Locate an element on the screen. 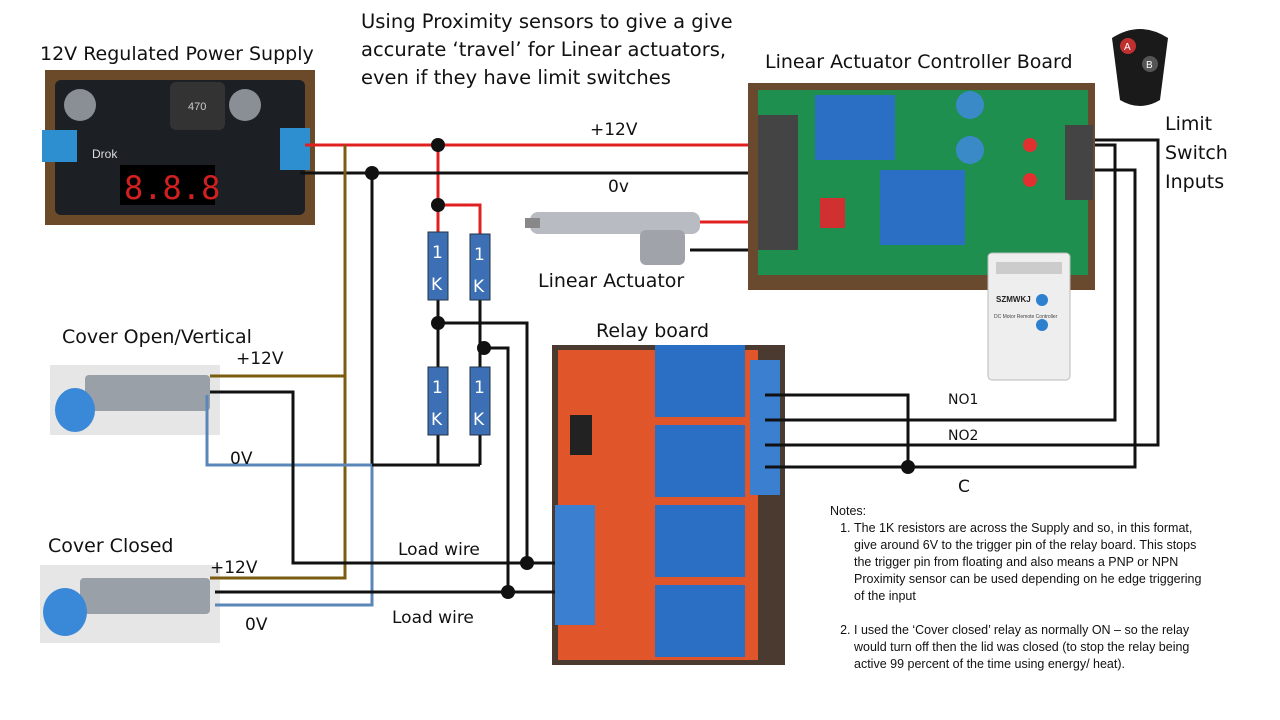  label-limit-1: Limit is located at coordinates (1188, 124).